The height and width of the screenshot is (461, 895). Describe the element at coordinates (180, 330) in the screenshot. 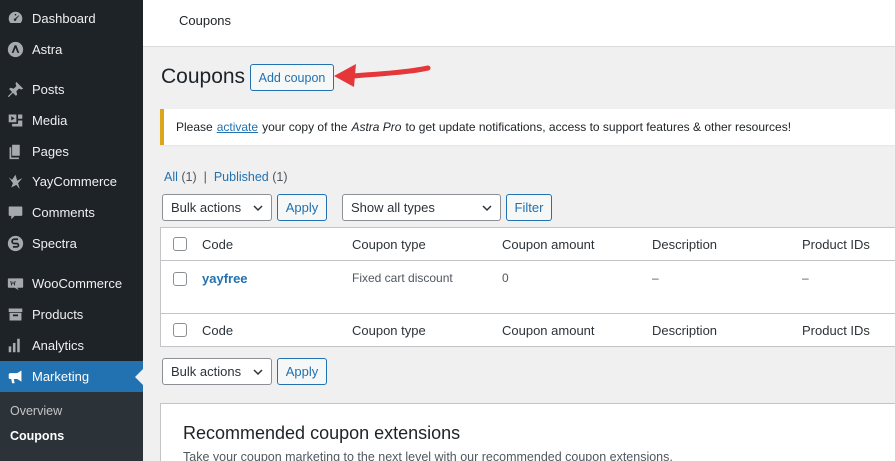

I see `select-all-checkbox-footer` at that location.